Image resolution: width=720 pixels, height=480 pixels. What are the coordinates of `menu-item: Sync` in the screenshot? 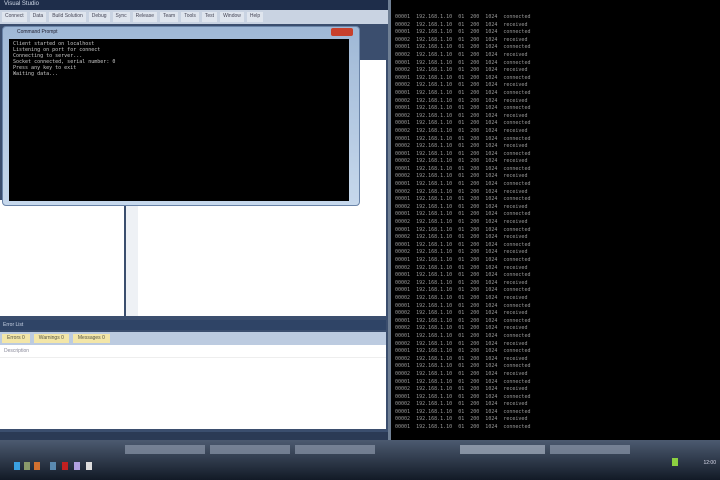 It's located at (121, 17).